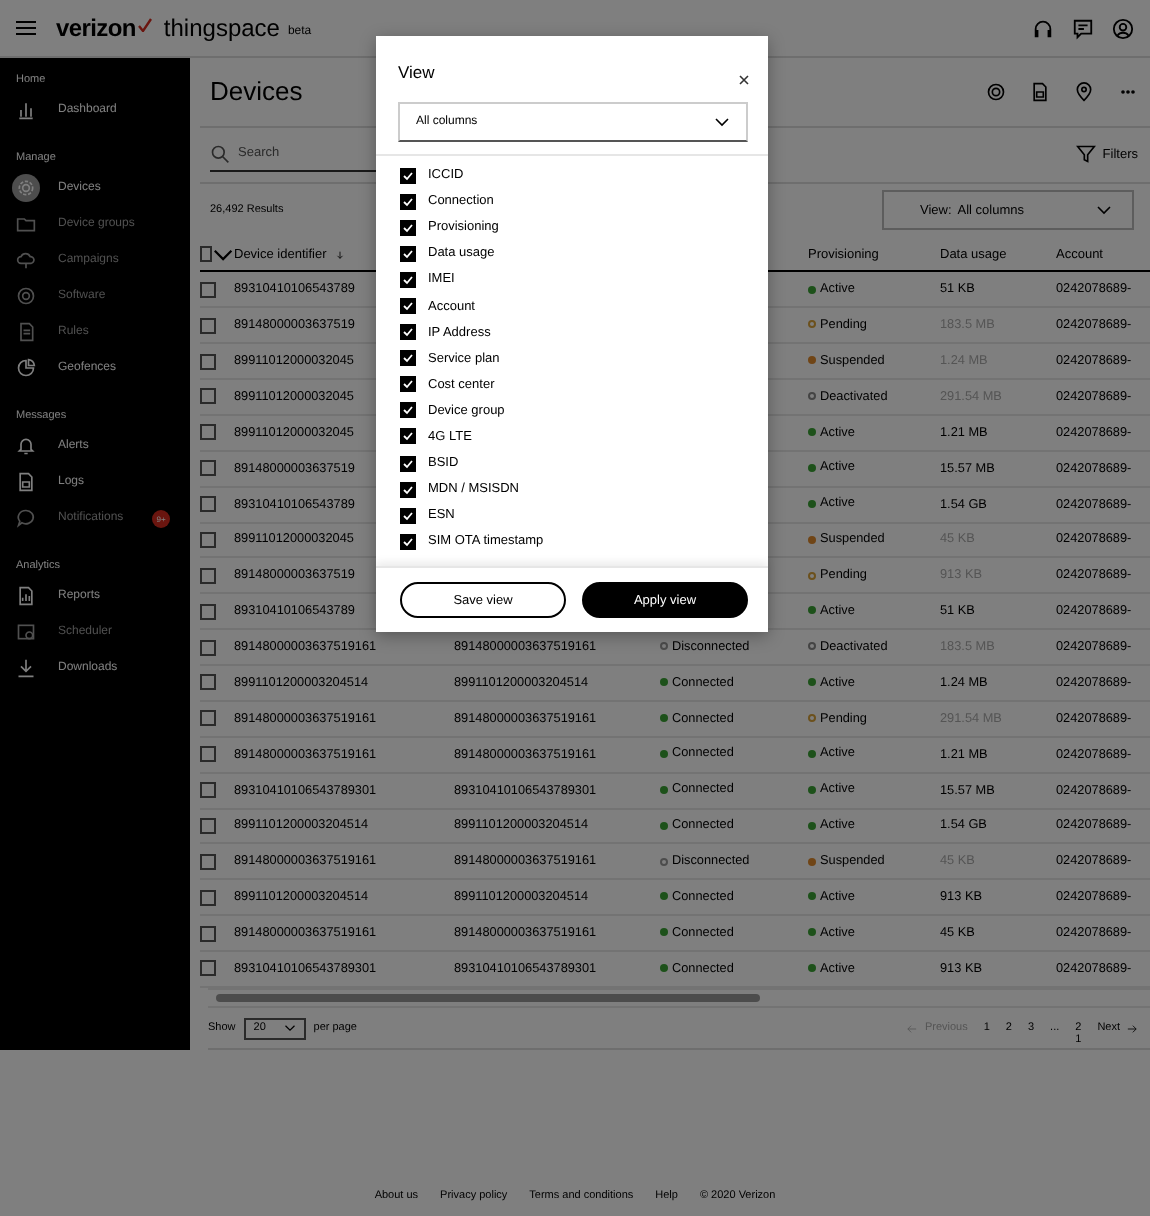 The height and width of the screenshot is (1216, 1150). What do you see at coordinates (996, 91) in the screenshot?
I see `target-icon` at bounding box center [996, 91].